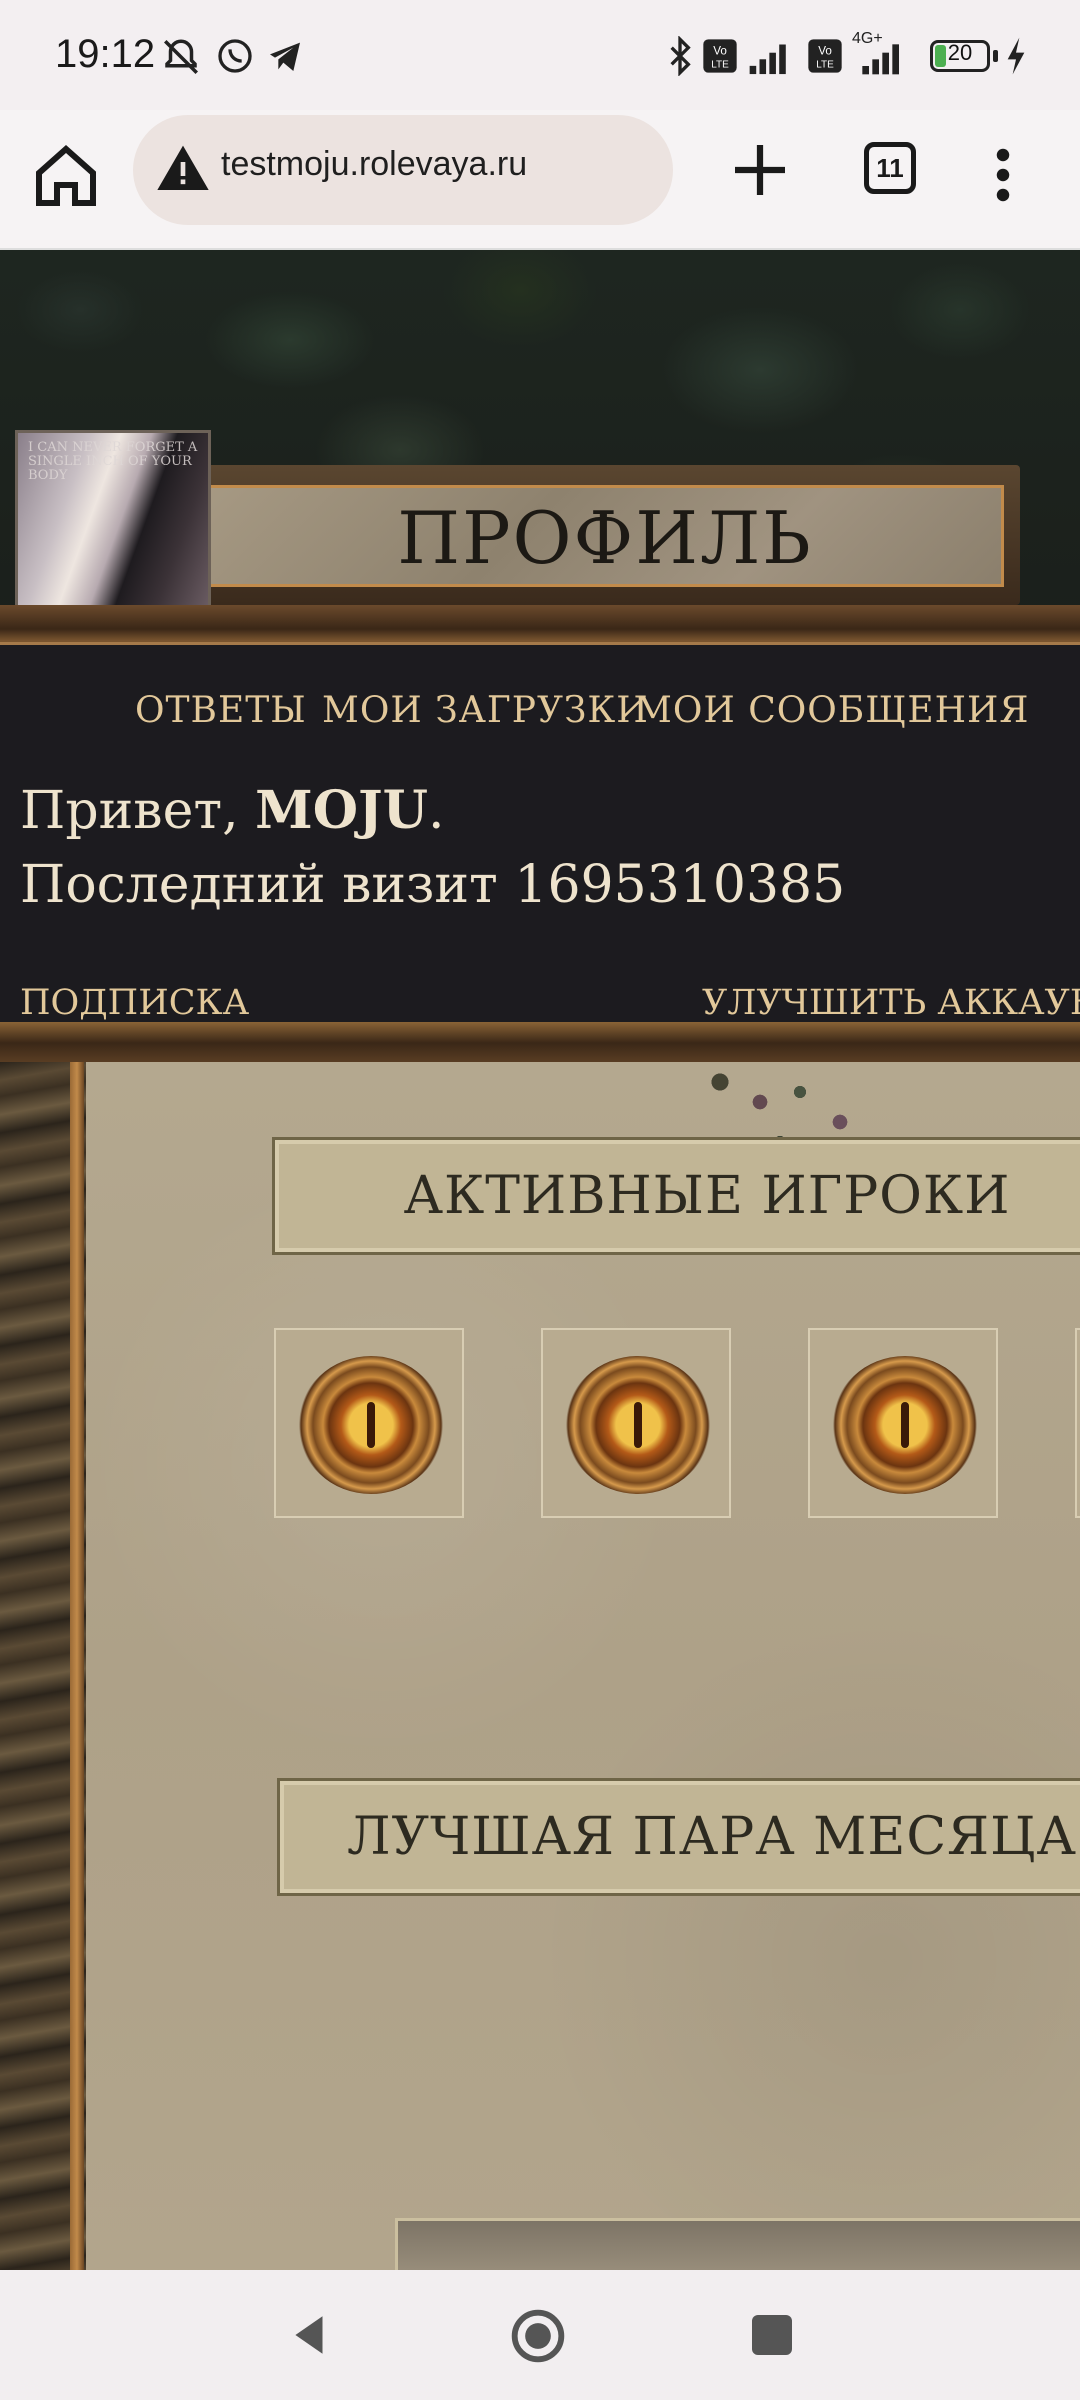  Describe the element at coordinates (760, 170) in the screenshot. I see `plus-icon` at that location.